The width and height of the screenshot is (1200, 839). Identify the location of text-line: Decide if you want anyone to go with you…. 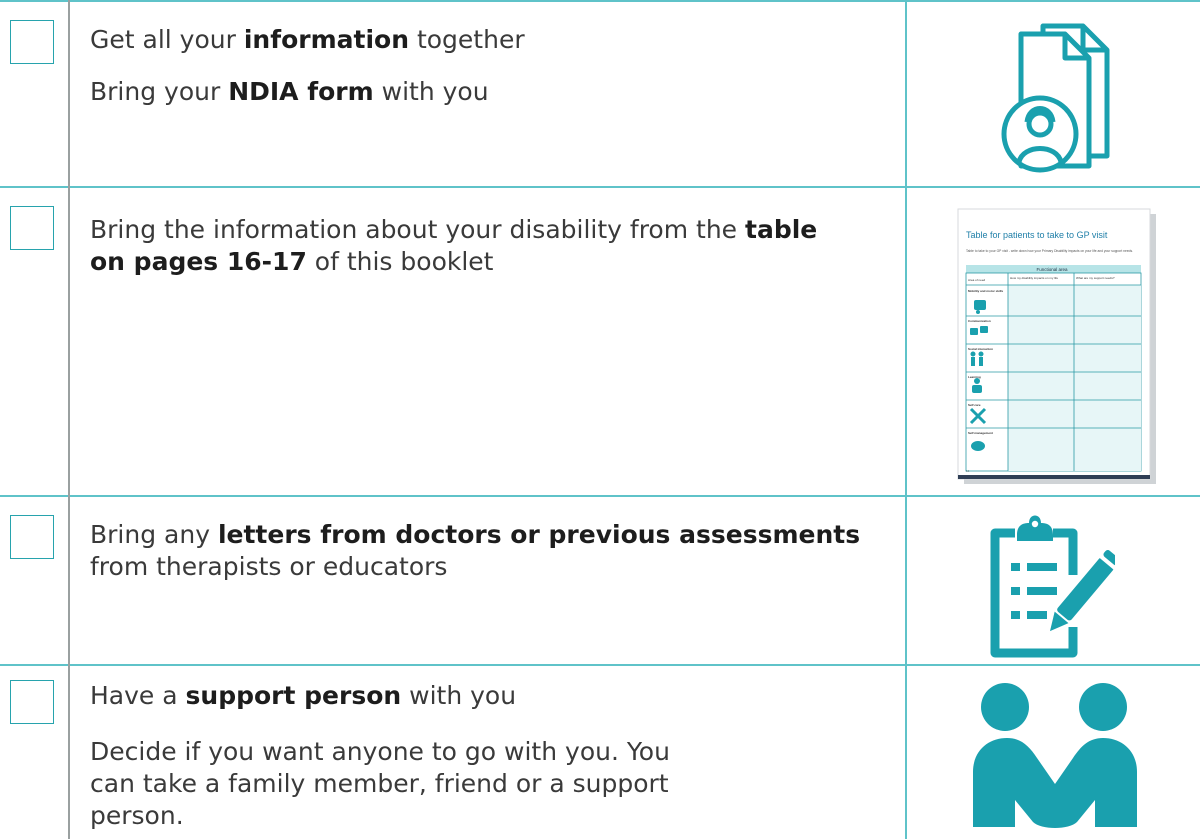
(390, 784).